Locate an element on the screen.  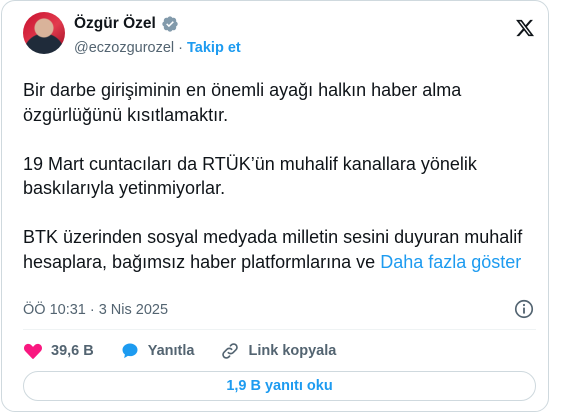
show-more-link: Daha fazla göster is located at coordinates (450, 262).